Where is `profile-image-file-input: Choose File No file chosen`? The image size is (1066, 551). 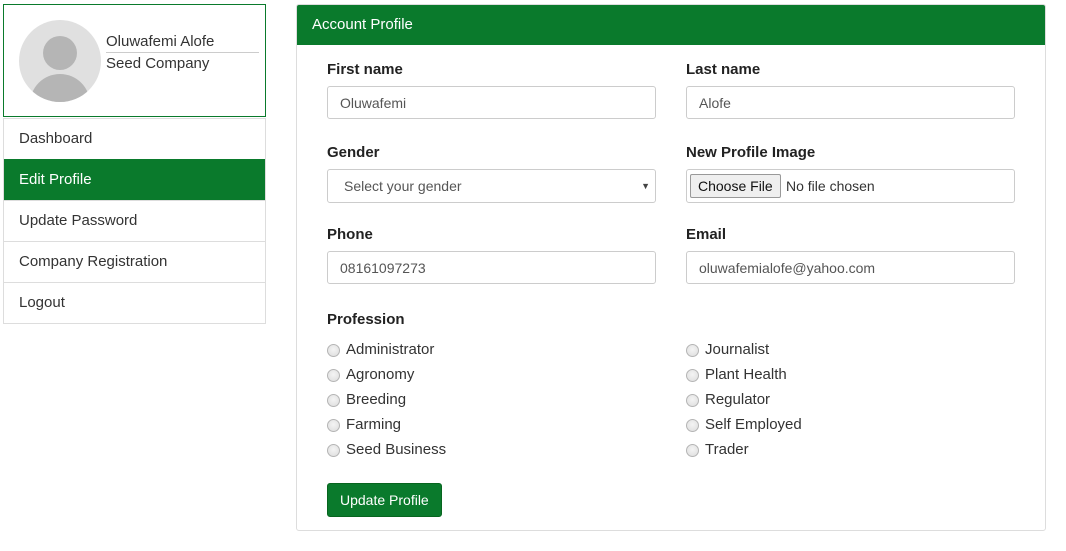
profile-image-file-input: Choose File No file chosen is located at coordinates (850, 186).